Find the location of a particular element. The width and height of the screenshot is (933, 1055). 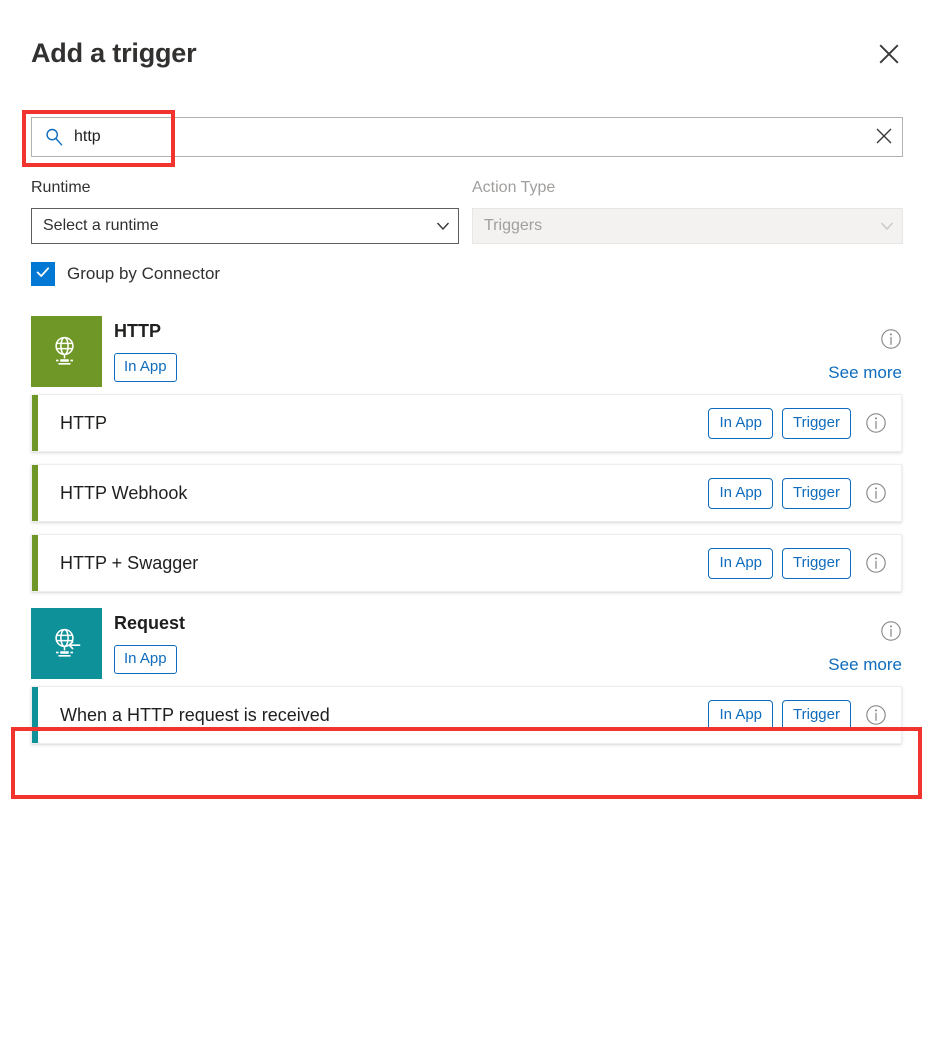

connector-meta: Request In App is located at coordinates (149, 642).